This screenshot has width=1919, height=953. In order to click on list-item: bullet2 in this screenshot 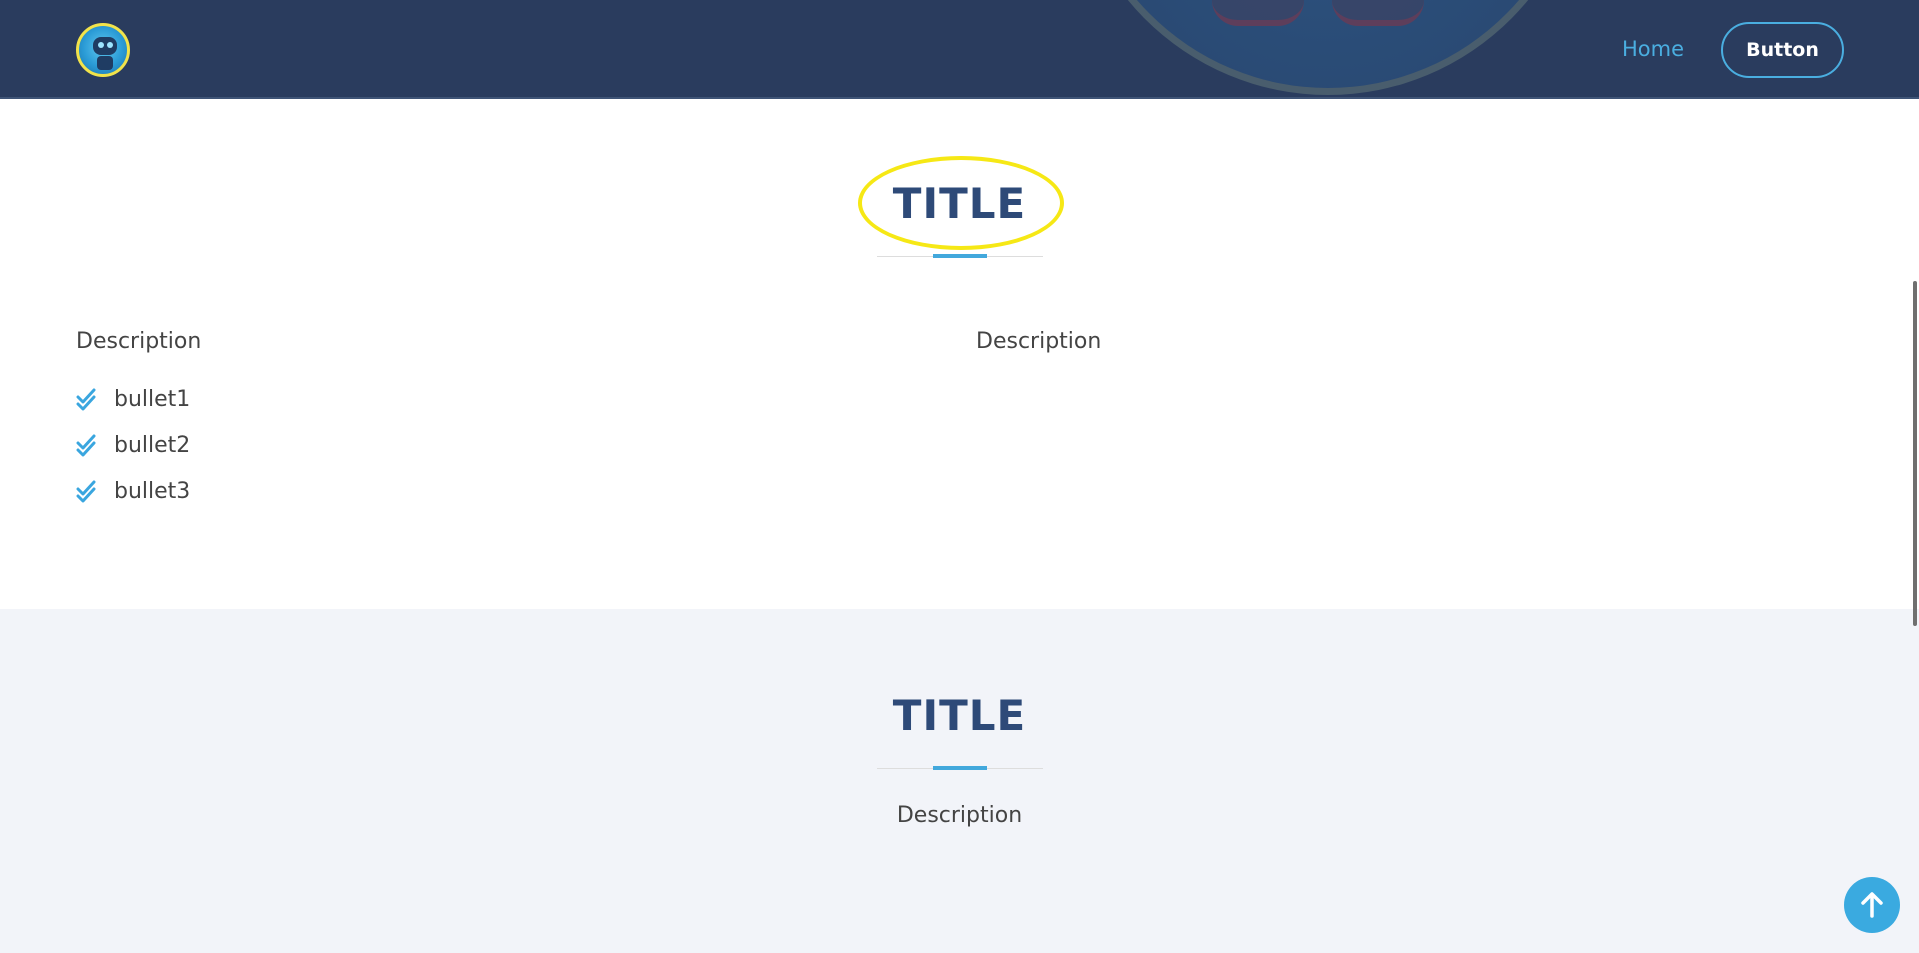, I will do `click(133, 445)`.